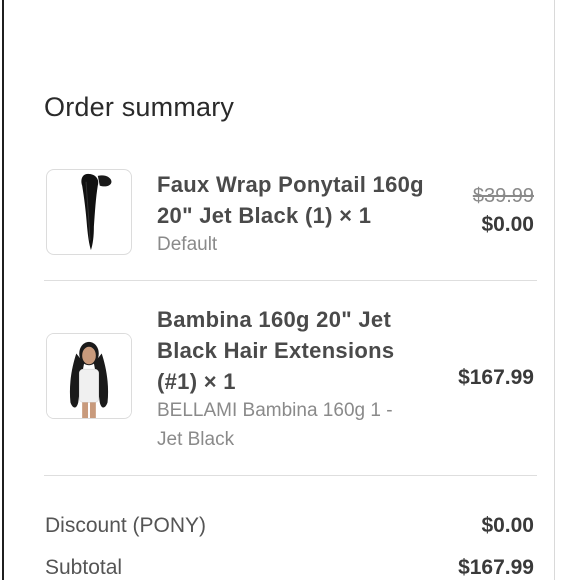 The image size is (580, 580). What do you see at coordinates (276, 350) in the screenshot?
I see `item-name-line: Black Hair Extensions` at bounding box center [276, 350].